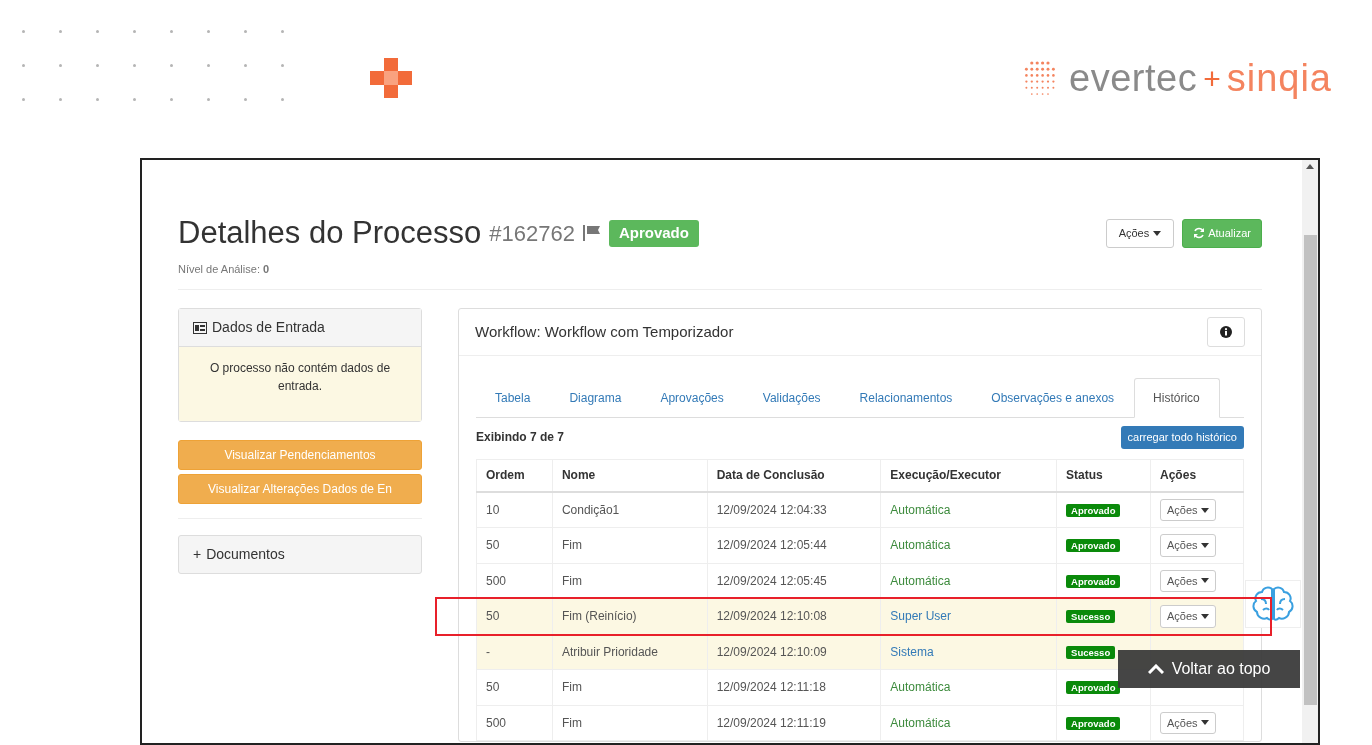  I want to click on documents-panel: + Documentos, so click(300, 554).